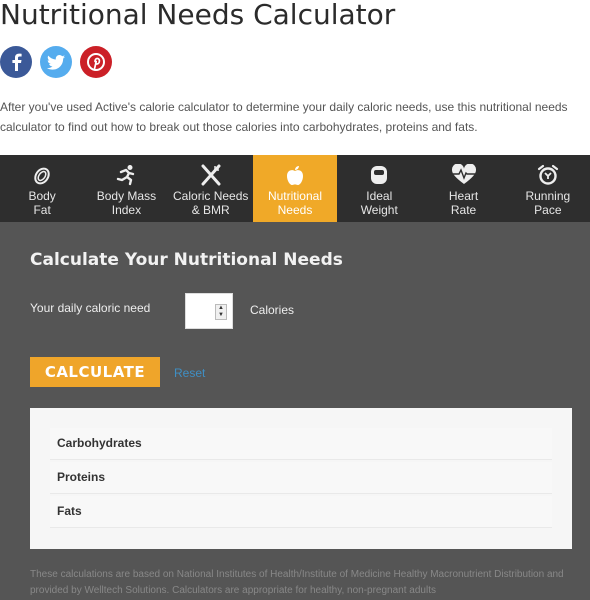 The width and height of the screenshot is (590, 600). Describe the element at coordinates (548, 175) in the screenshot. I see `alarm-clock-icon` at that location.